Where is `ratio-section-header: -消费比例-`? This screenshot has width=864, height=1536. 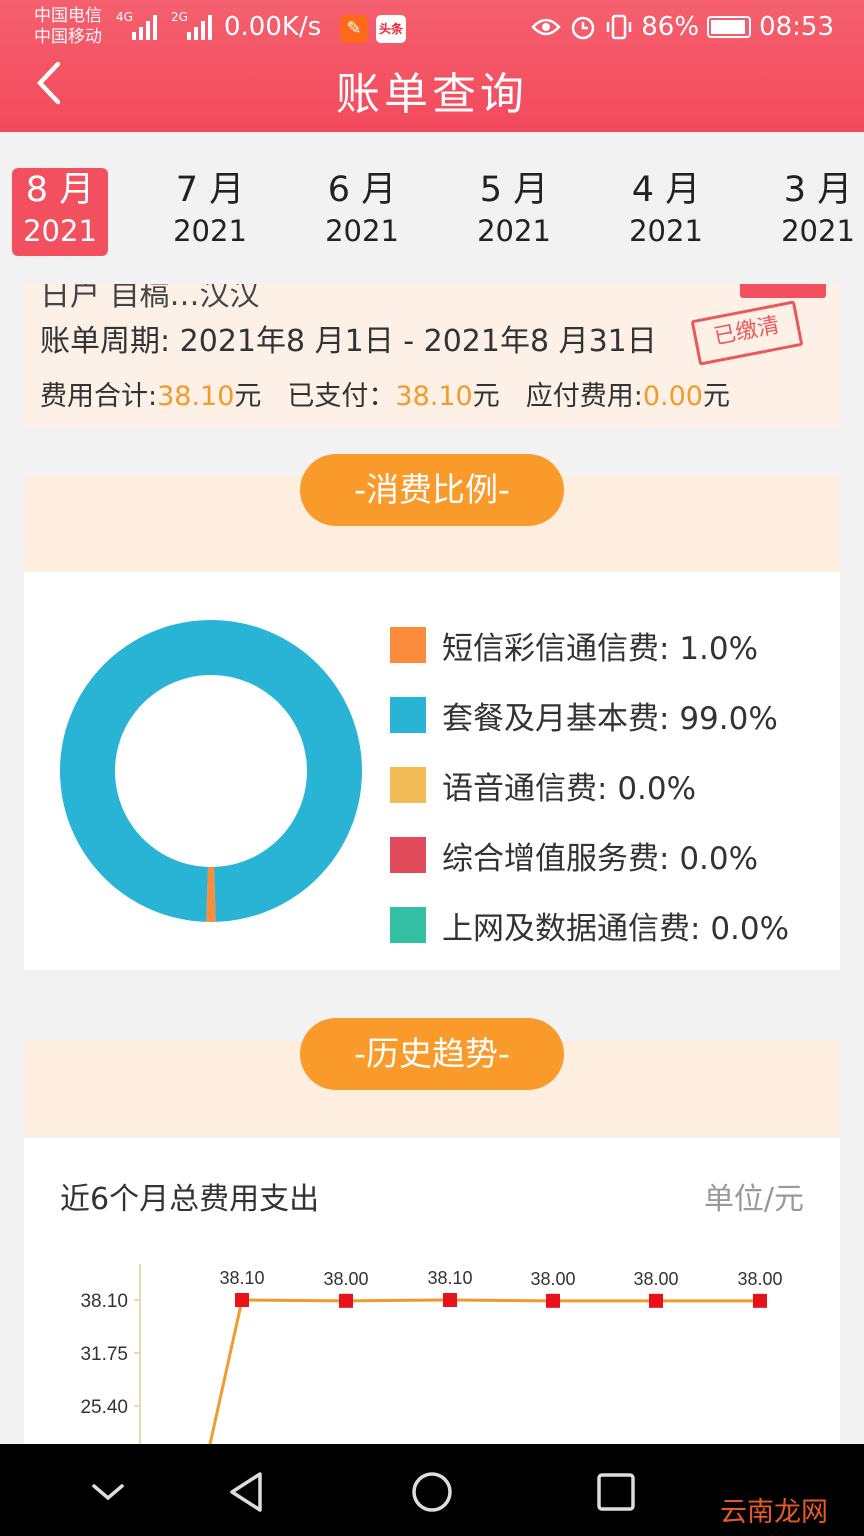
ratio-section-header: -消费比例- is located at coordinates (432, 513).